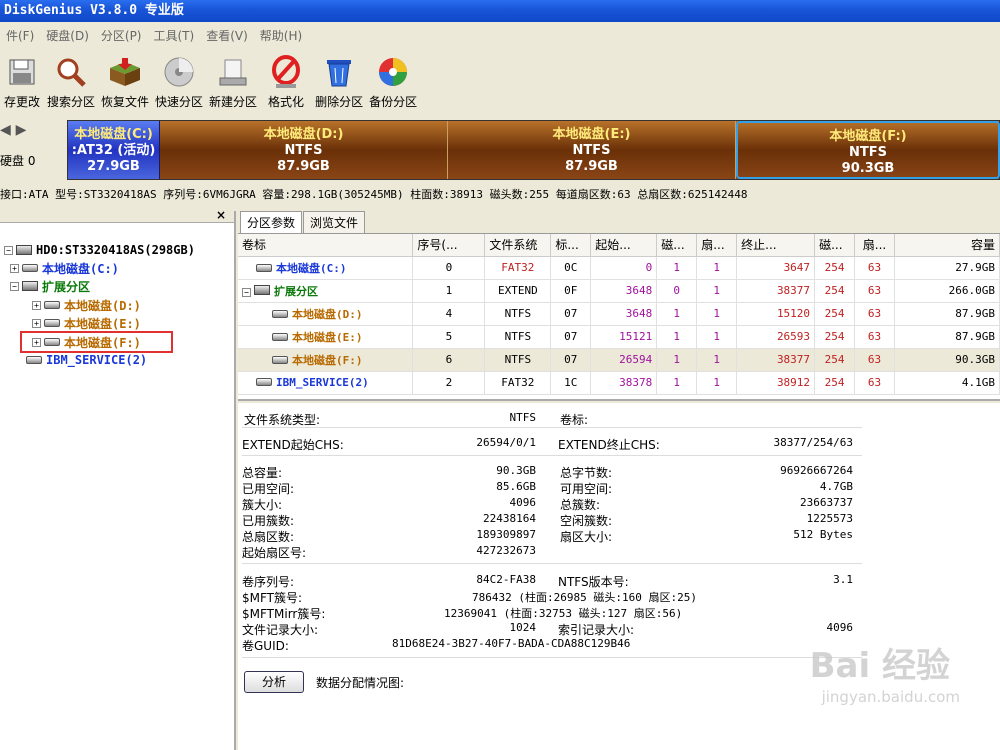  I want to click on tree-node-d: + 本地磁盘(D:), so click(86, 305).